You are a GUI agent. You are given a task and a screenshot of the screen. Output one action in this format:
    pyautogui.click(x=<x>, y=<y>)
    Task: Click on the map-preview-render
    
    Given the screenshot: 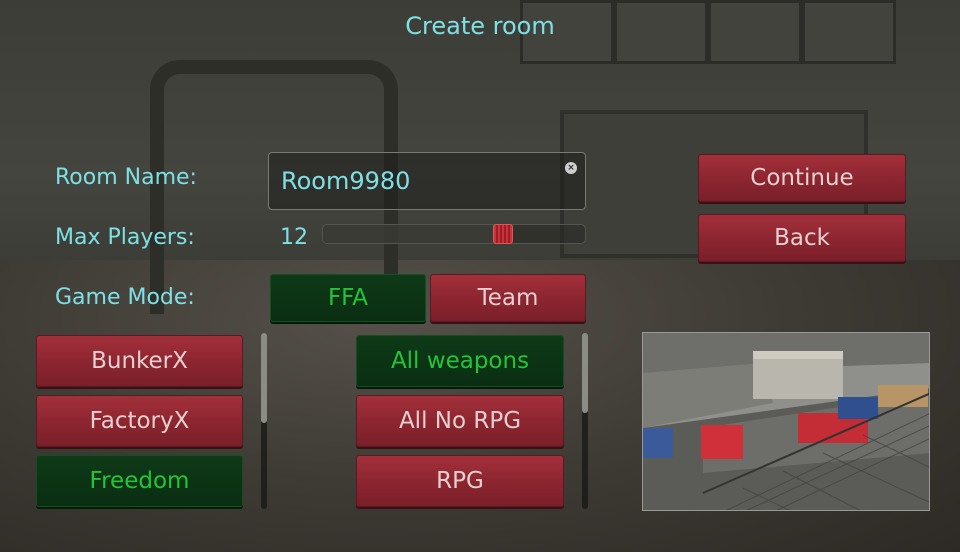 What is the action you would take?
    pyautogui.click(x=786, y=421)
    